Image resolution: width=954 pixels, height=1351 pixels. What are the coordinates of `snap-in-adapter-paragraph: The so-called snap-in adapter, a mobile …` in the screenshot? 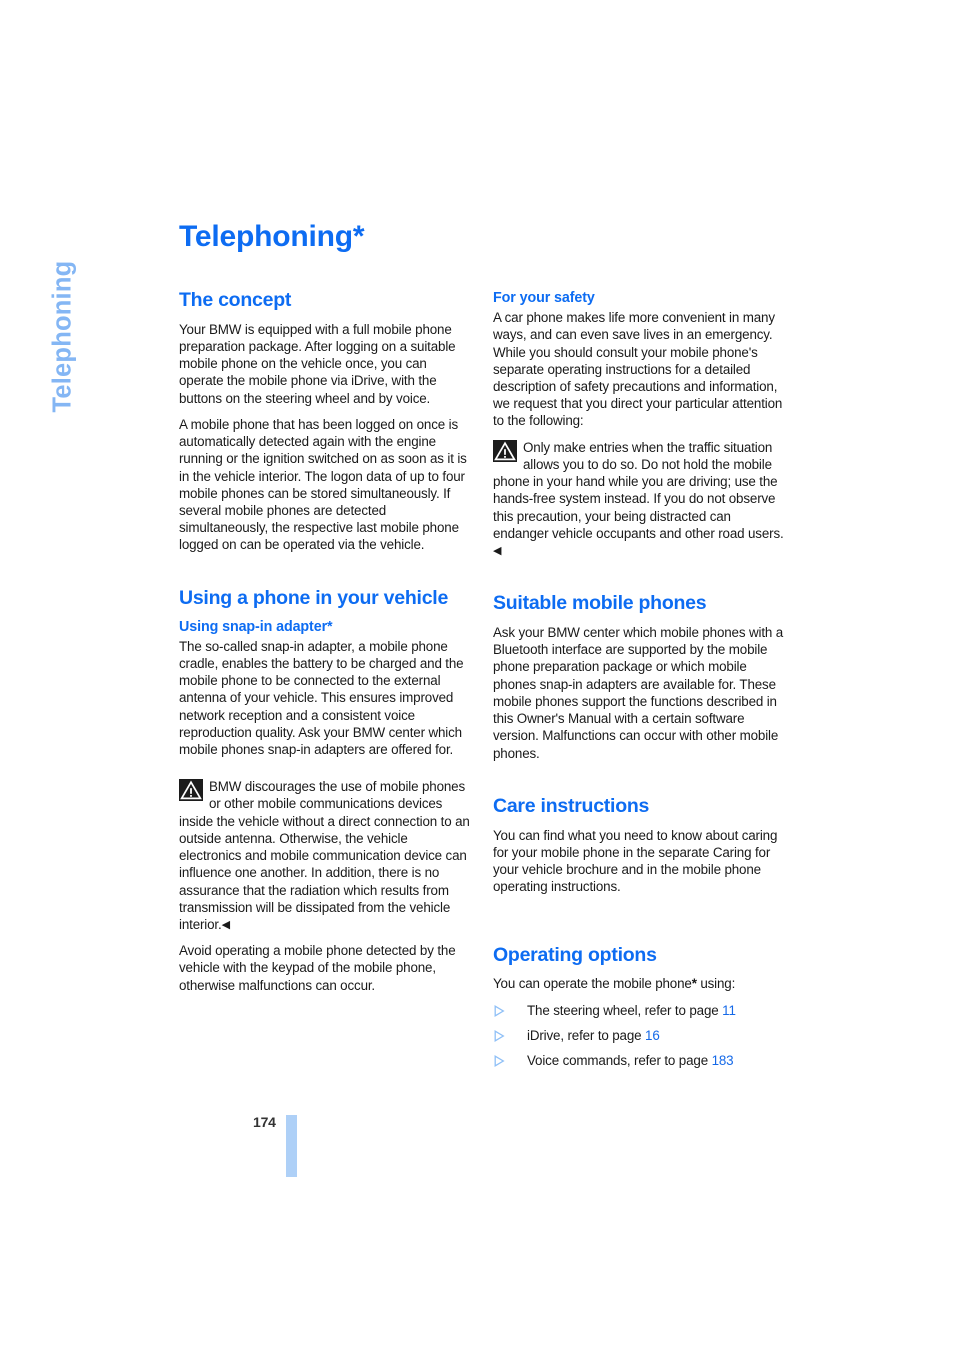 It's located at (321, 697).